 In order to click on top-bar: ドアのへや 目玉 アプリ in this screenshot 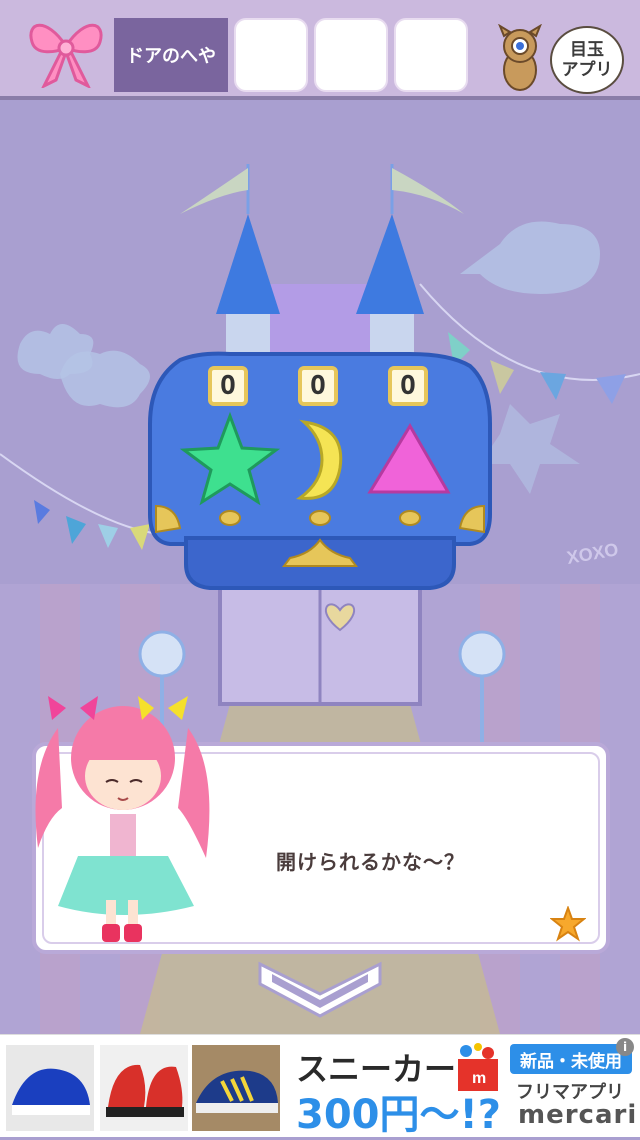, I will do `click(320, 50)`.